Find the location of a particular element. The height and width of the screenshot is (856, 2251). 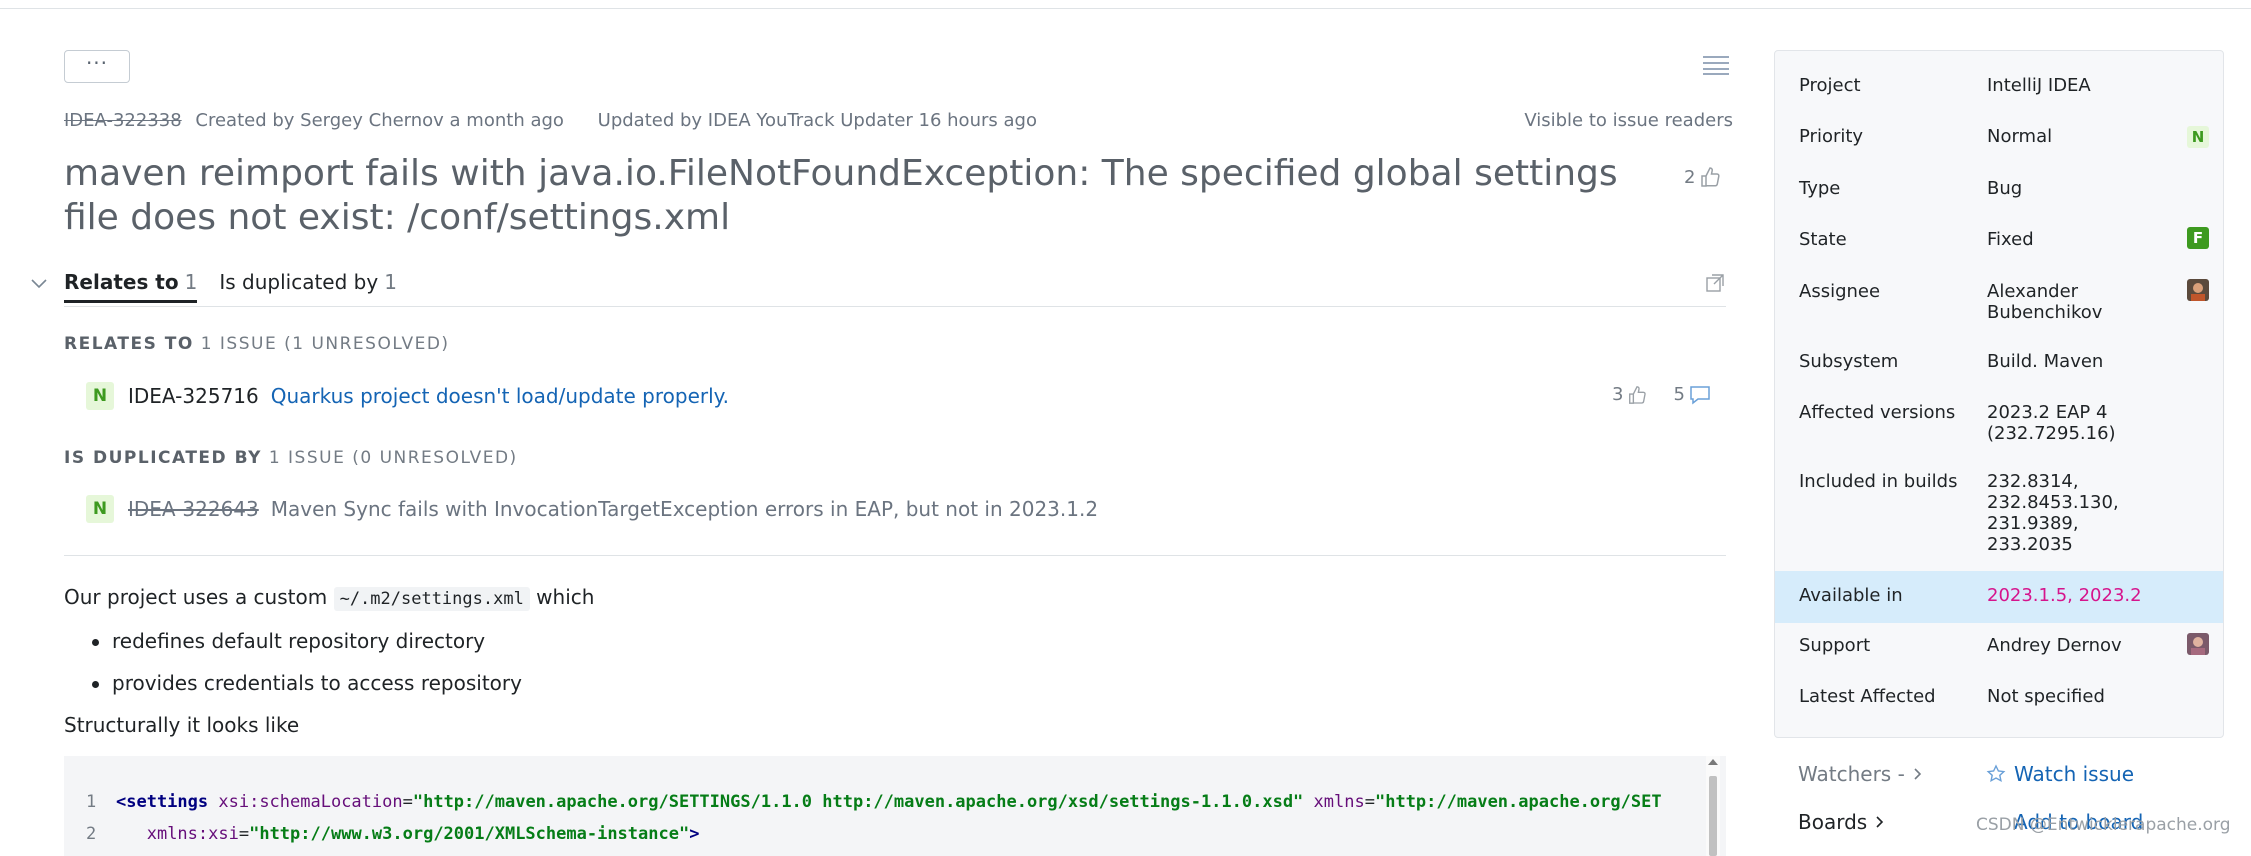

watch-issue-button: Watch issue is located at coordinates (2060, 774).